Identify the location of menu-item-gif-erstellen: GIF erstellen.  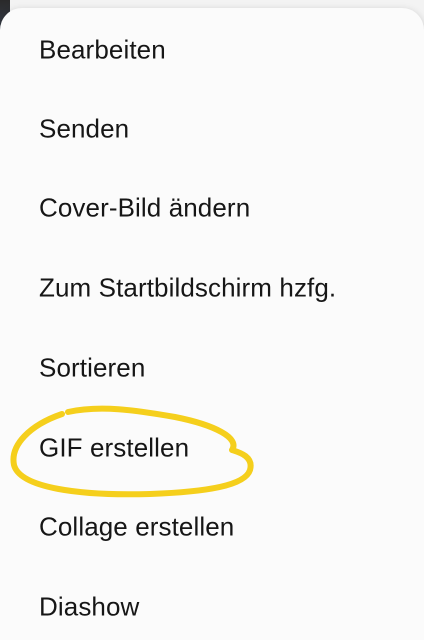
(212, 447).